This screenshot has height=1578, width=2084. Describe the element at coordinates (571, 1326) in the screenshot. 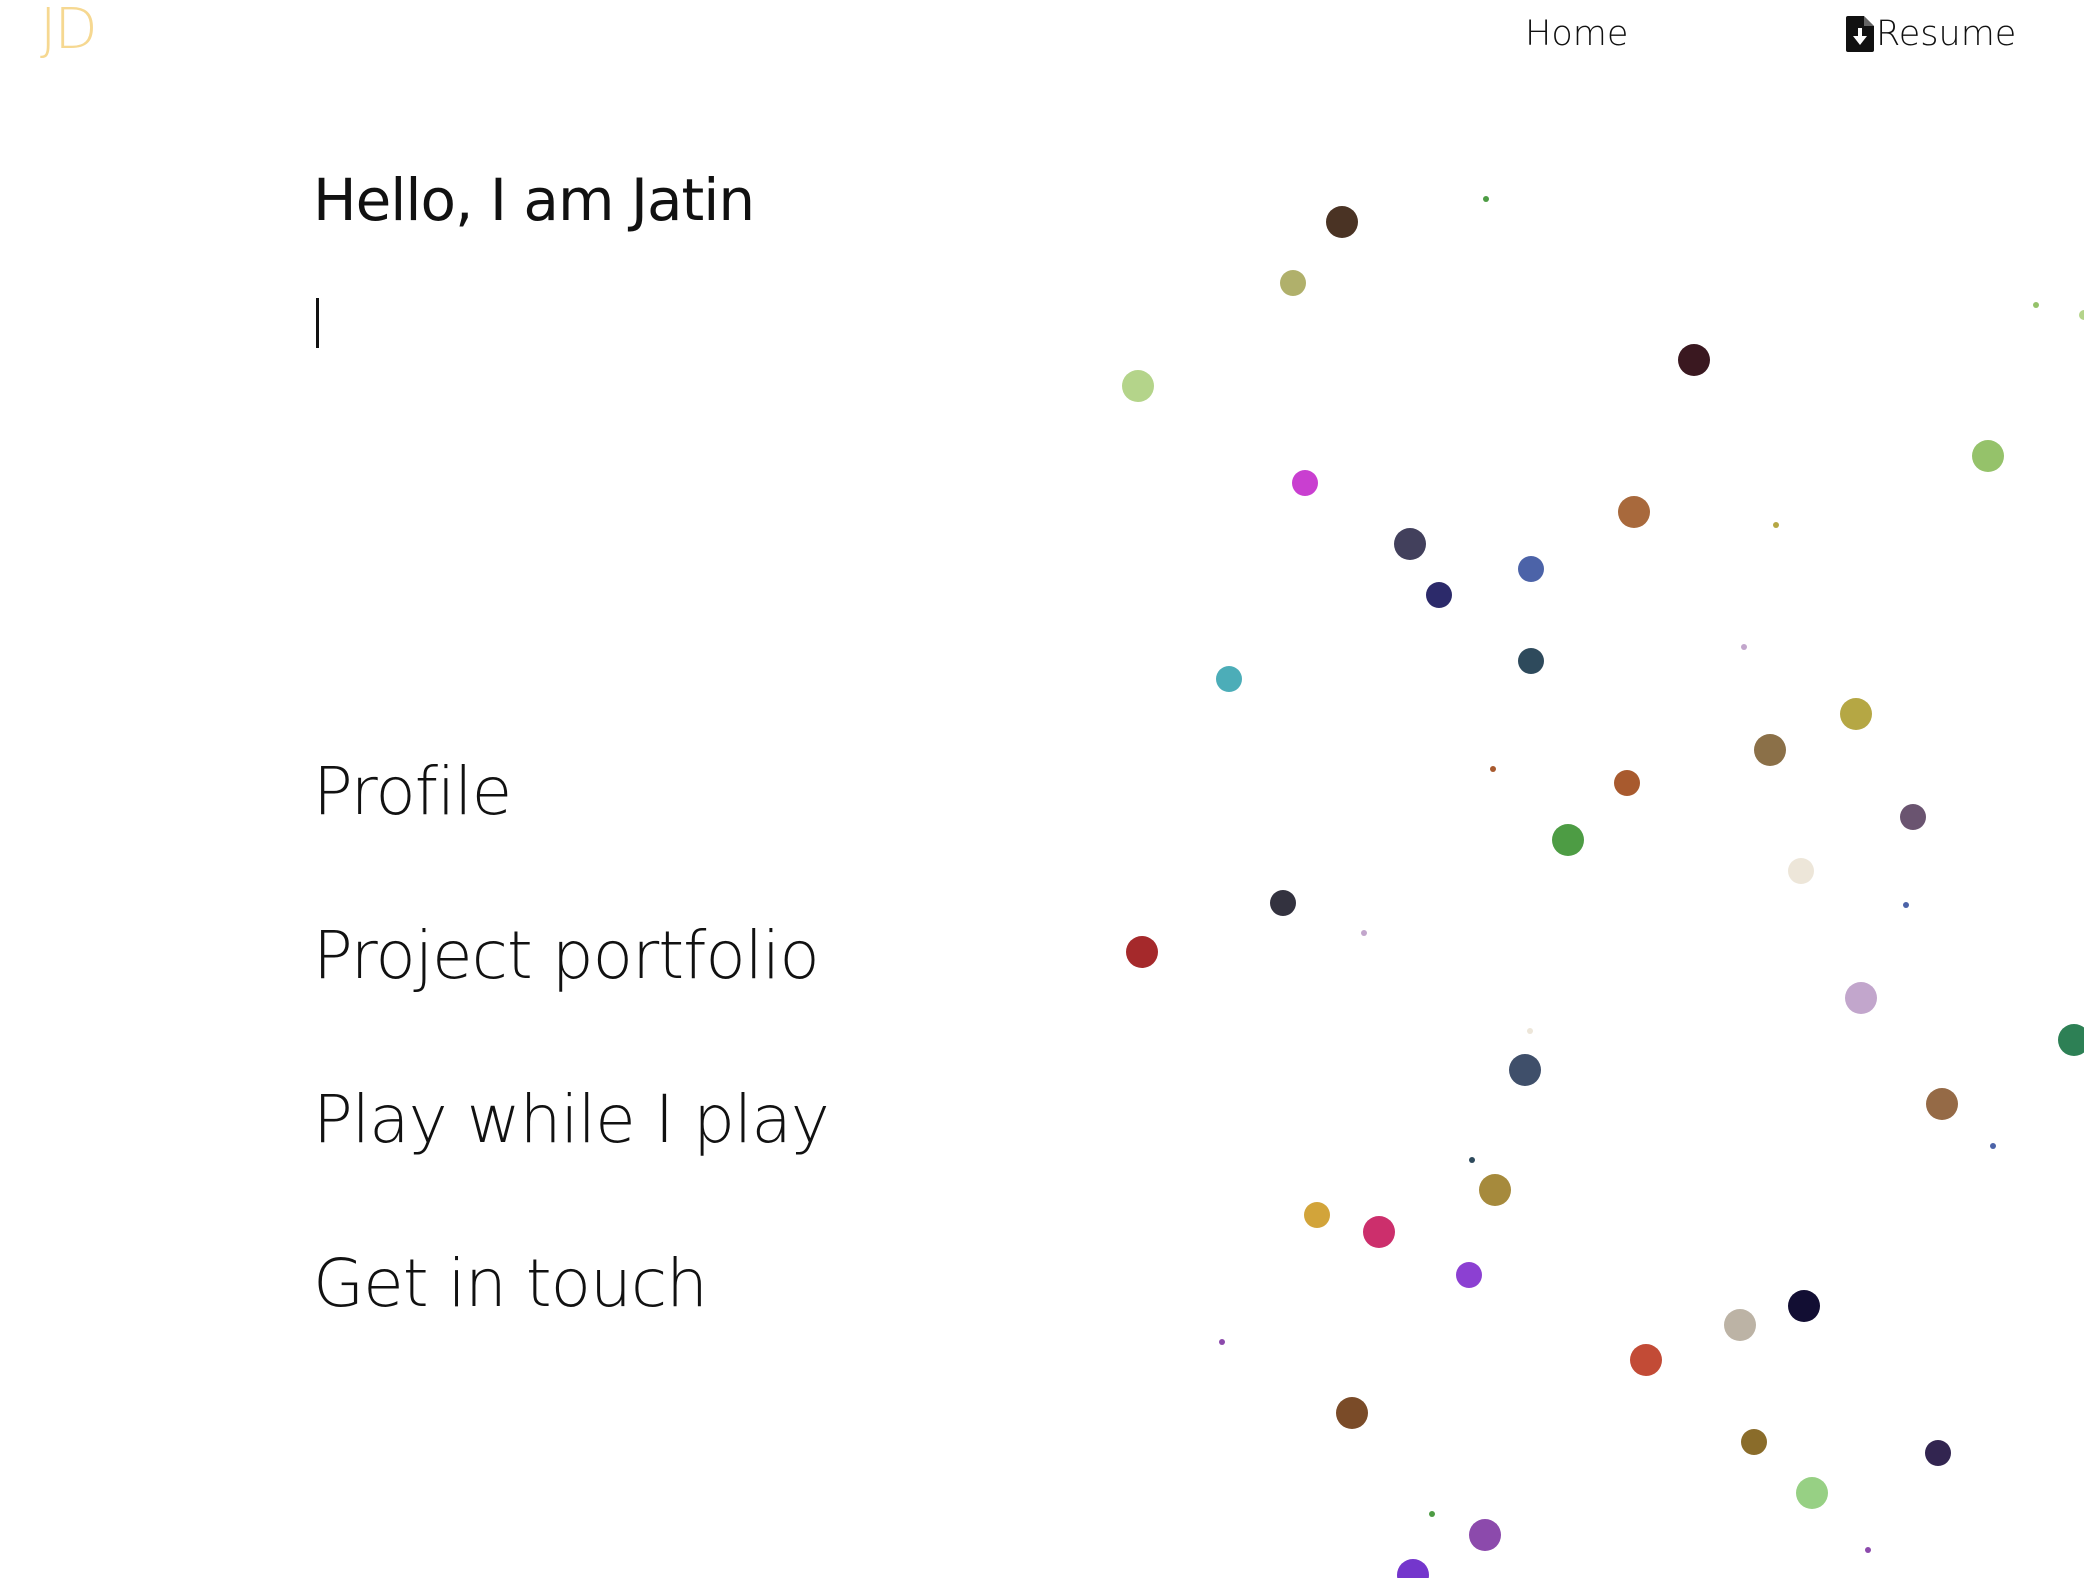

I see `menu-item-get-in-touch: Get in touch` at that location.